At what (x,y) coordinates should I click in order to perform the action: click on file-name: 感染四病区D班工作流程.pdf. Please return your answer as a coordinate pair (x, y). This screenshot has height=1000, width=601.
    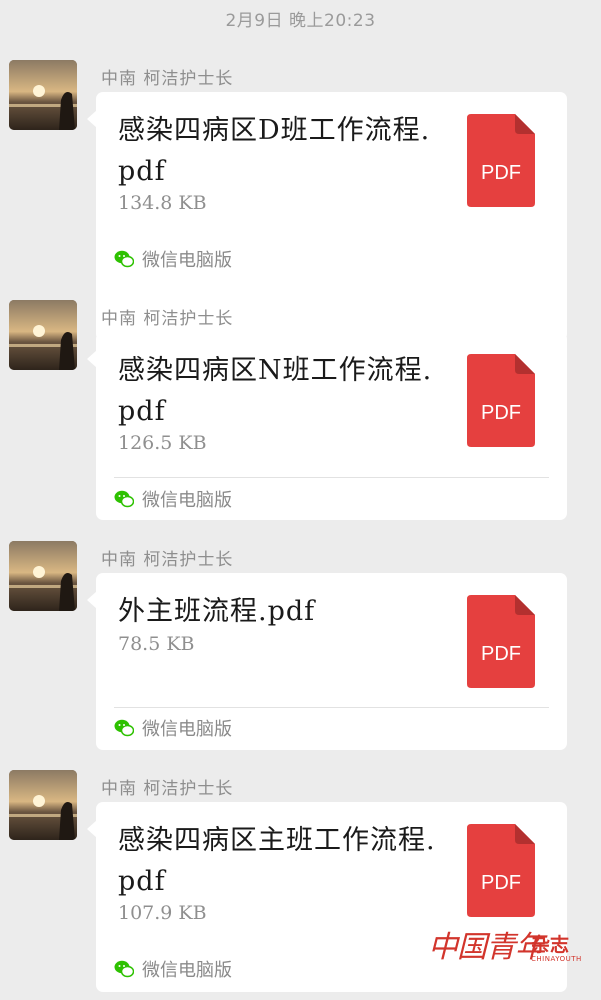
    Looking at the image, I should click on (274, 151).